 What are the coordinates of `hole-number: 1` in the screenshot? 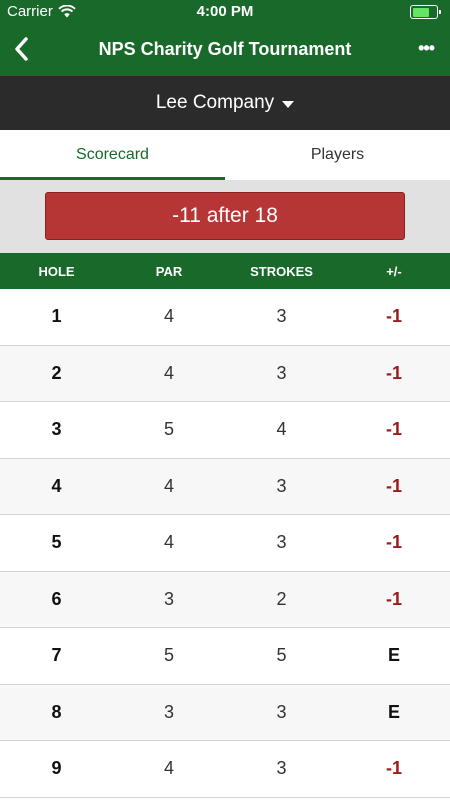 It's located at (56, 316).